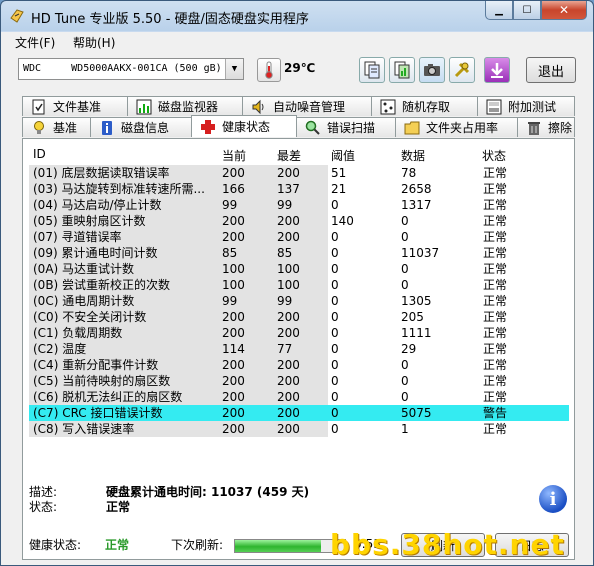  I want to click on info-icon: i, so click(553, 499).